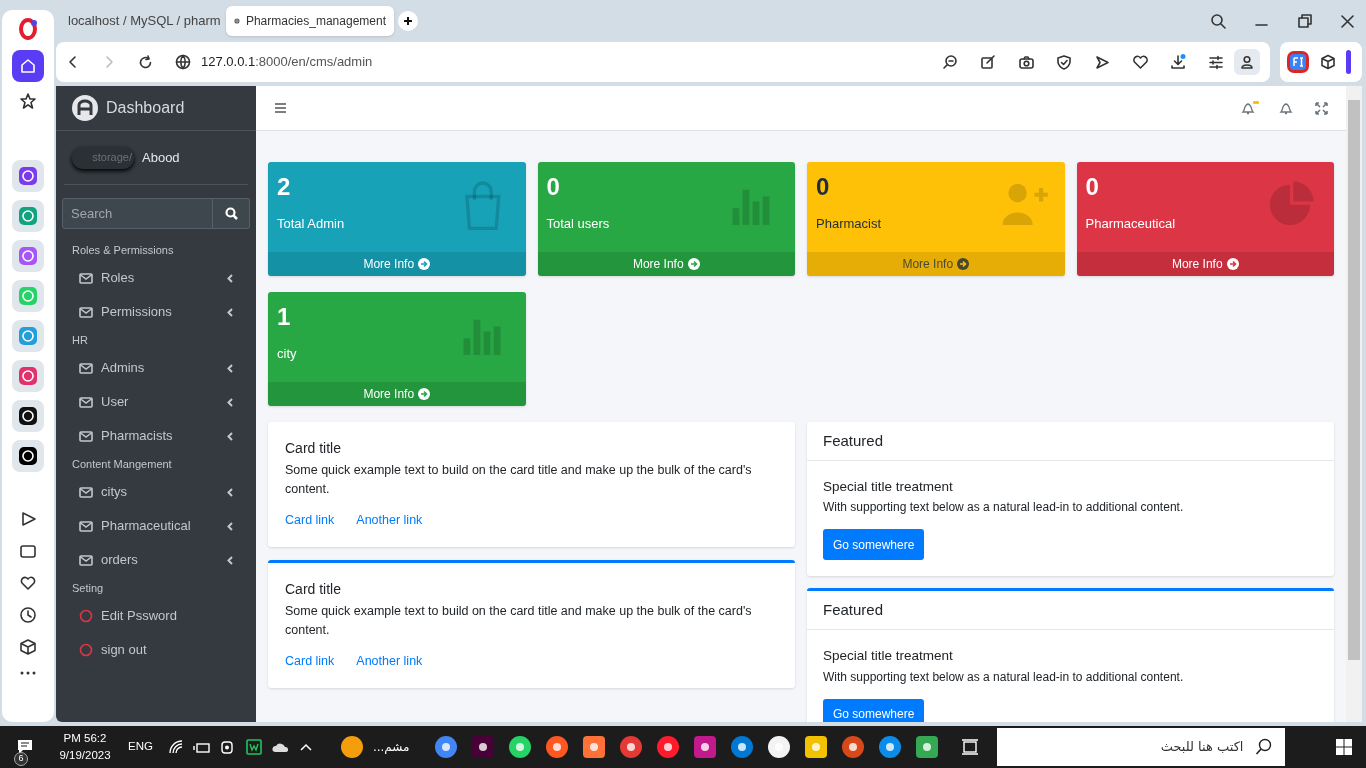 The height and width of the screenshot is (768, 1366). Describe the element at coordinates (988, 62) in the screenshot. I see `edit-icon` at that location.